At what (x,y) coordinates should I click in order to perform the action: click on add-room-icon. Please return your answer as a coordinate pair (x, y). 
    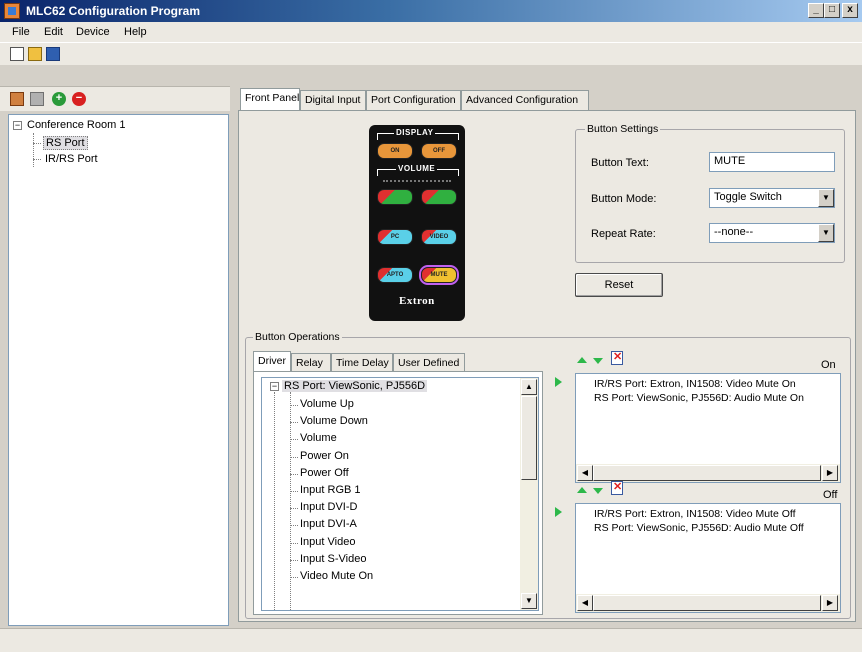
    Looking at the image, I should click on (17, 99).